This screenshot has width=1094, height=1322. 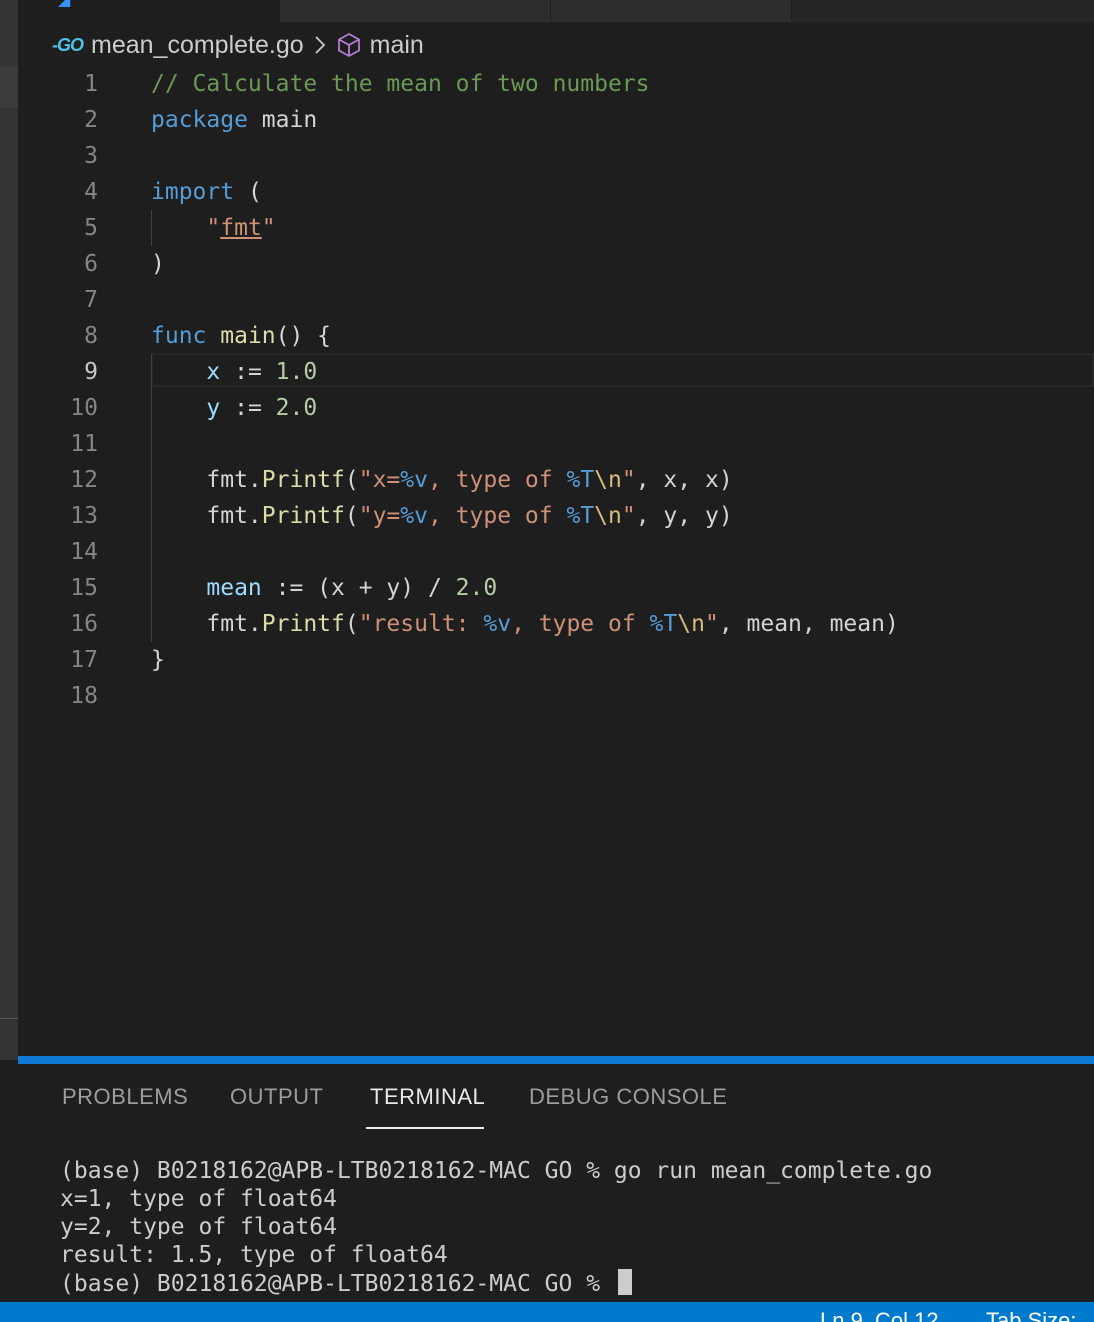 I want to click on code-line: 1 // Calculate the mean of two numbers, so click(x=556, y=84).